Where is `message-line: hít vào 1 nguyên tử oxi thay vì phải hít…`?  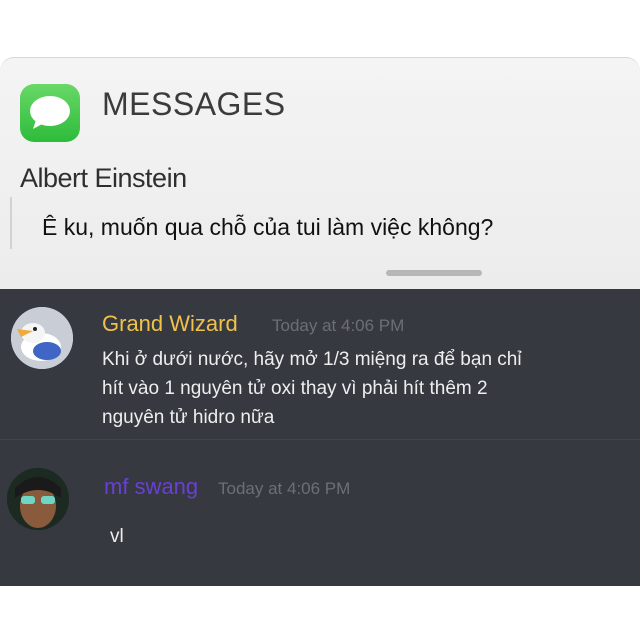 message-line: hít vào 1 nguyên tử oxi thay vì phải hít… is located at coordinates (295, 388).